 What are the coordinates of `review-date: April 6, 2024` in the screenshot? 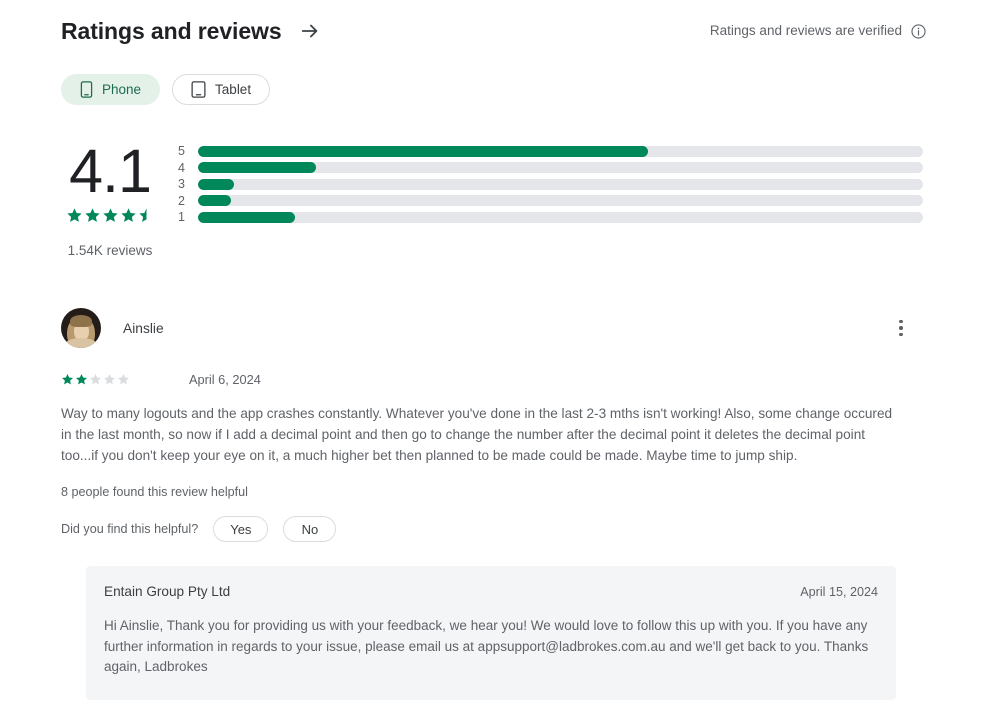 It's located at (225, 379).